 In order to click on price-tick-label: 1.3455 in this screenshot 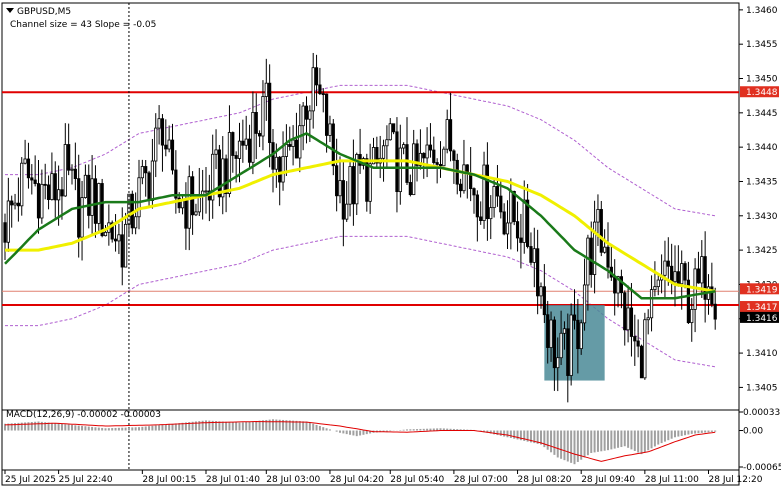, I will do `click(762, 45)`.